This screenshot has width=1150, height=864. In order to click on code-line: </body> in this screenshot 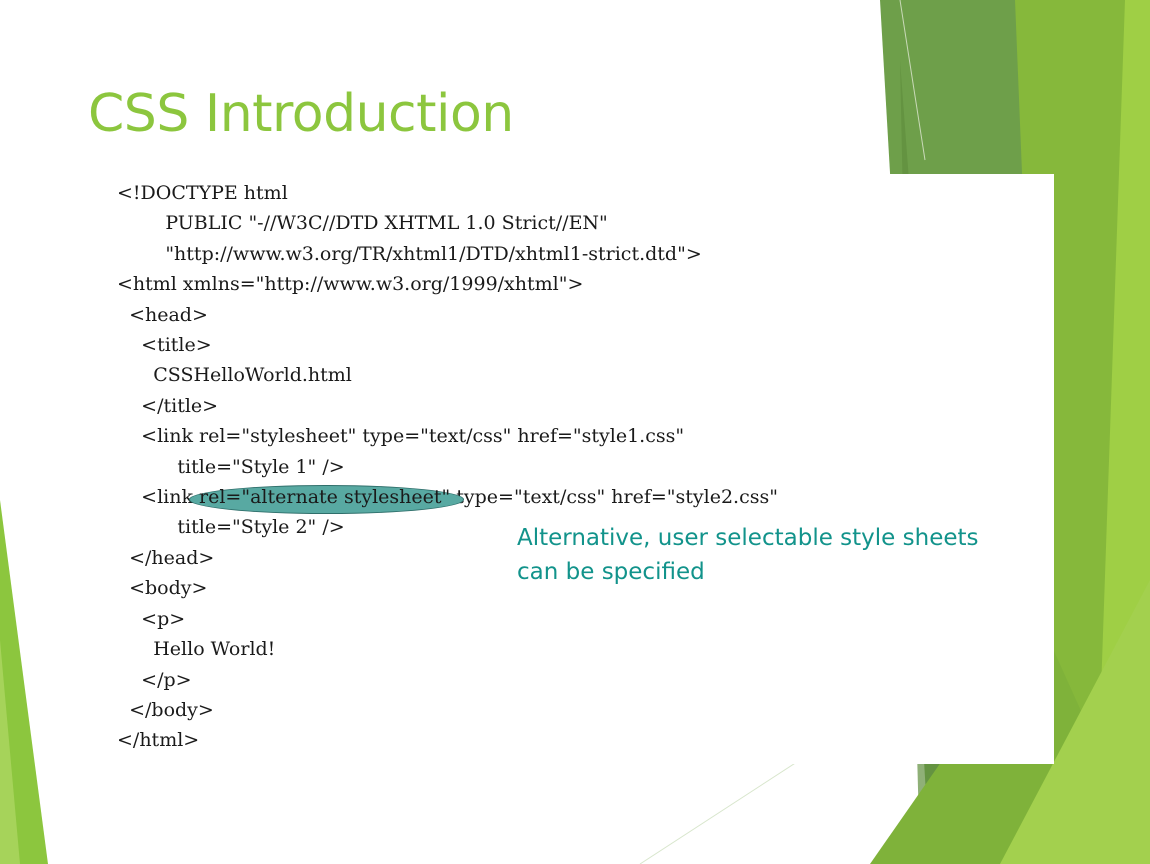, I will do `click(165, 709)`.